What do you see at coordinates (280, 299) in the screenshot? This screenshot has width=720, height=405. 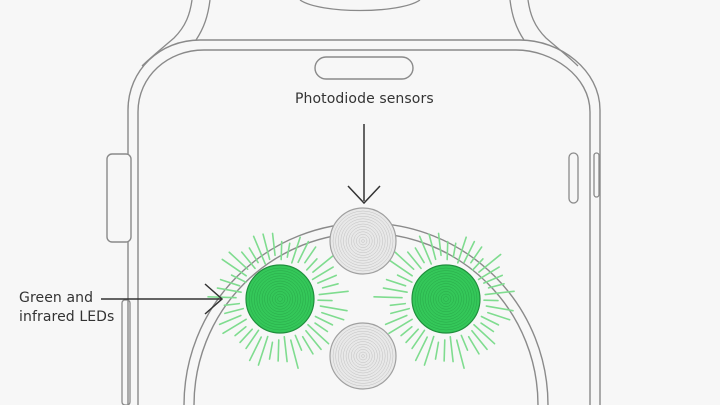 I see `green-led-left` at bounding box center [280, 299].